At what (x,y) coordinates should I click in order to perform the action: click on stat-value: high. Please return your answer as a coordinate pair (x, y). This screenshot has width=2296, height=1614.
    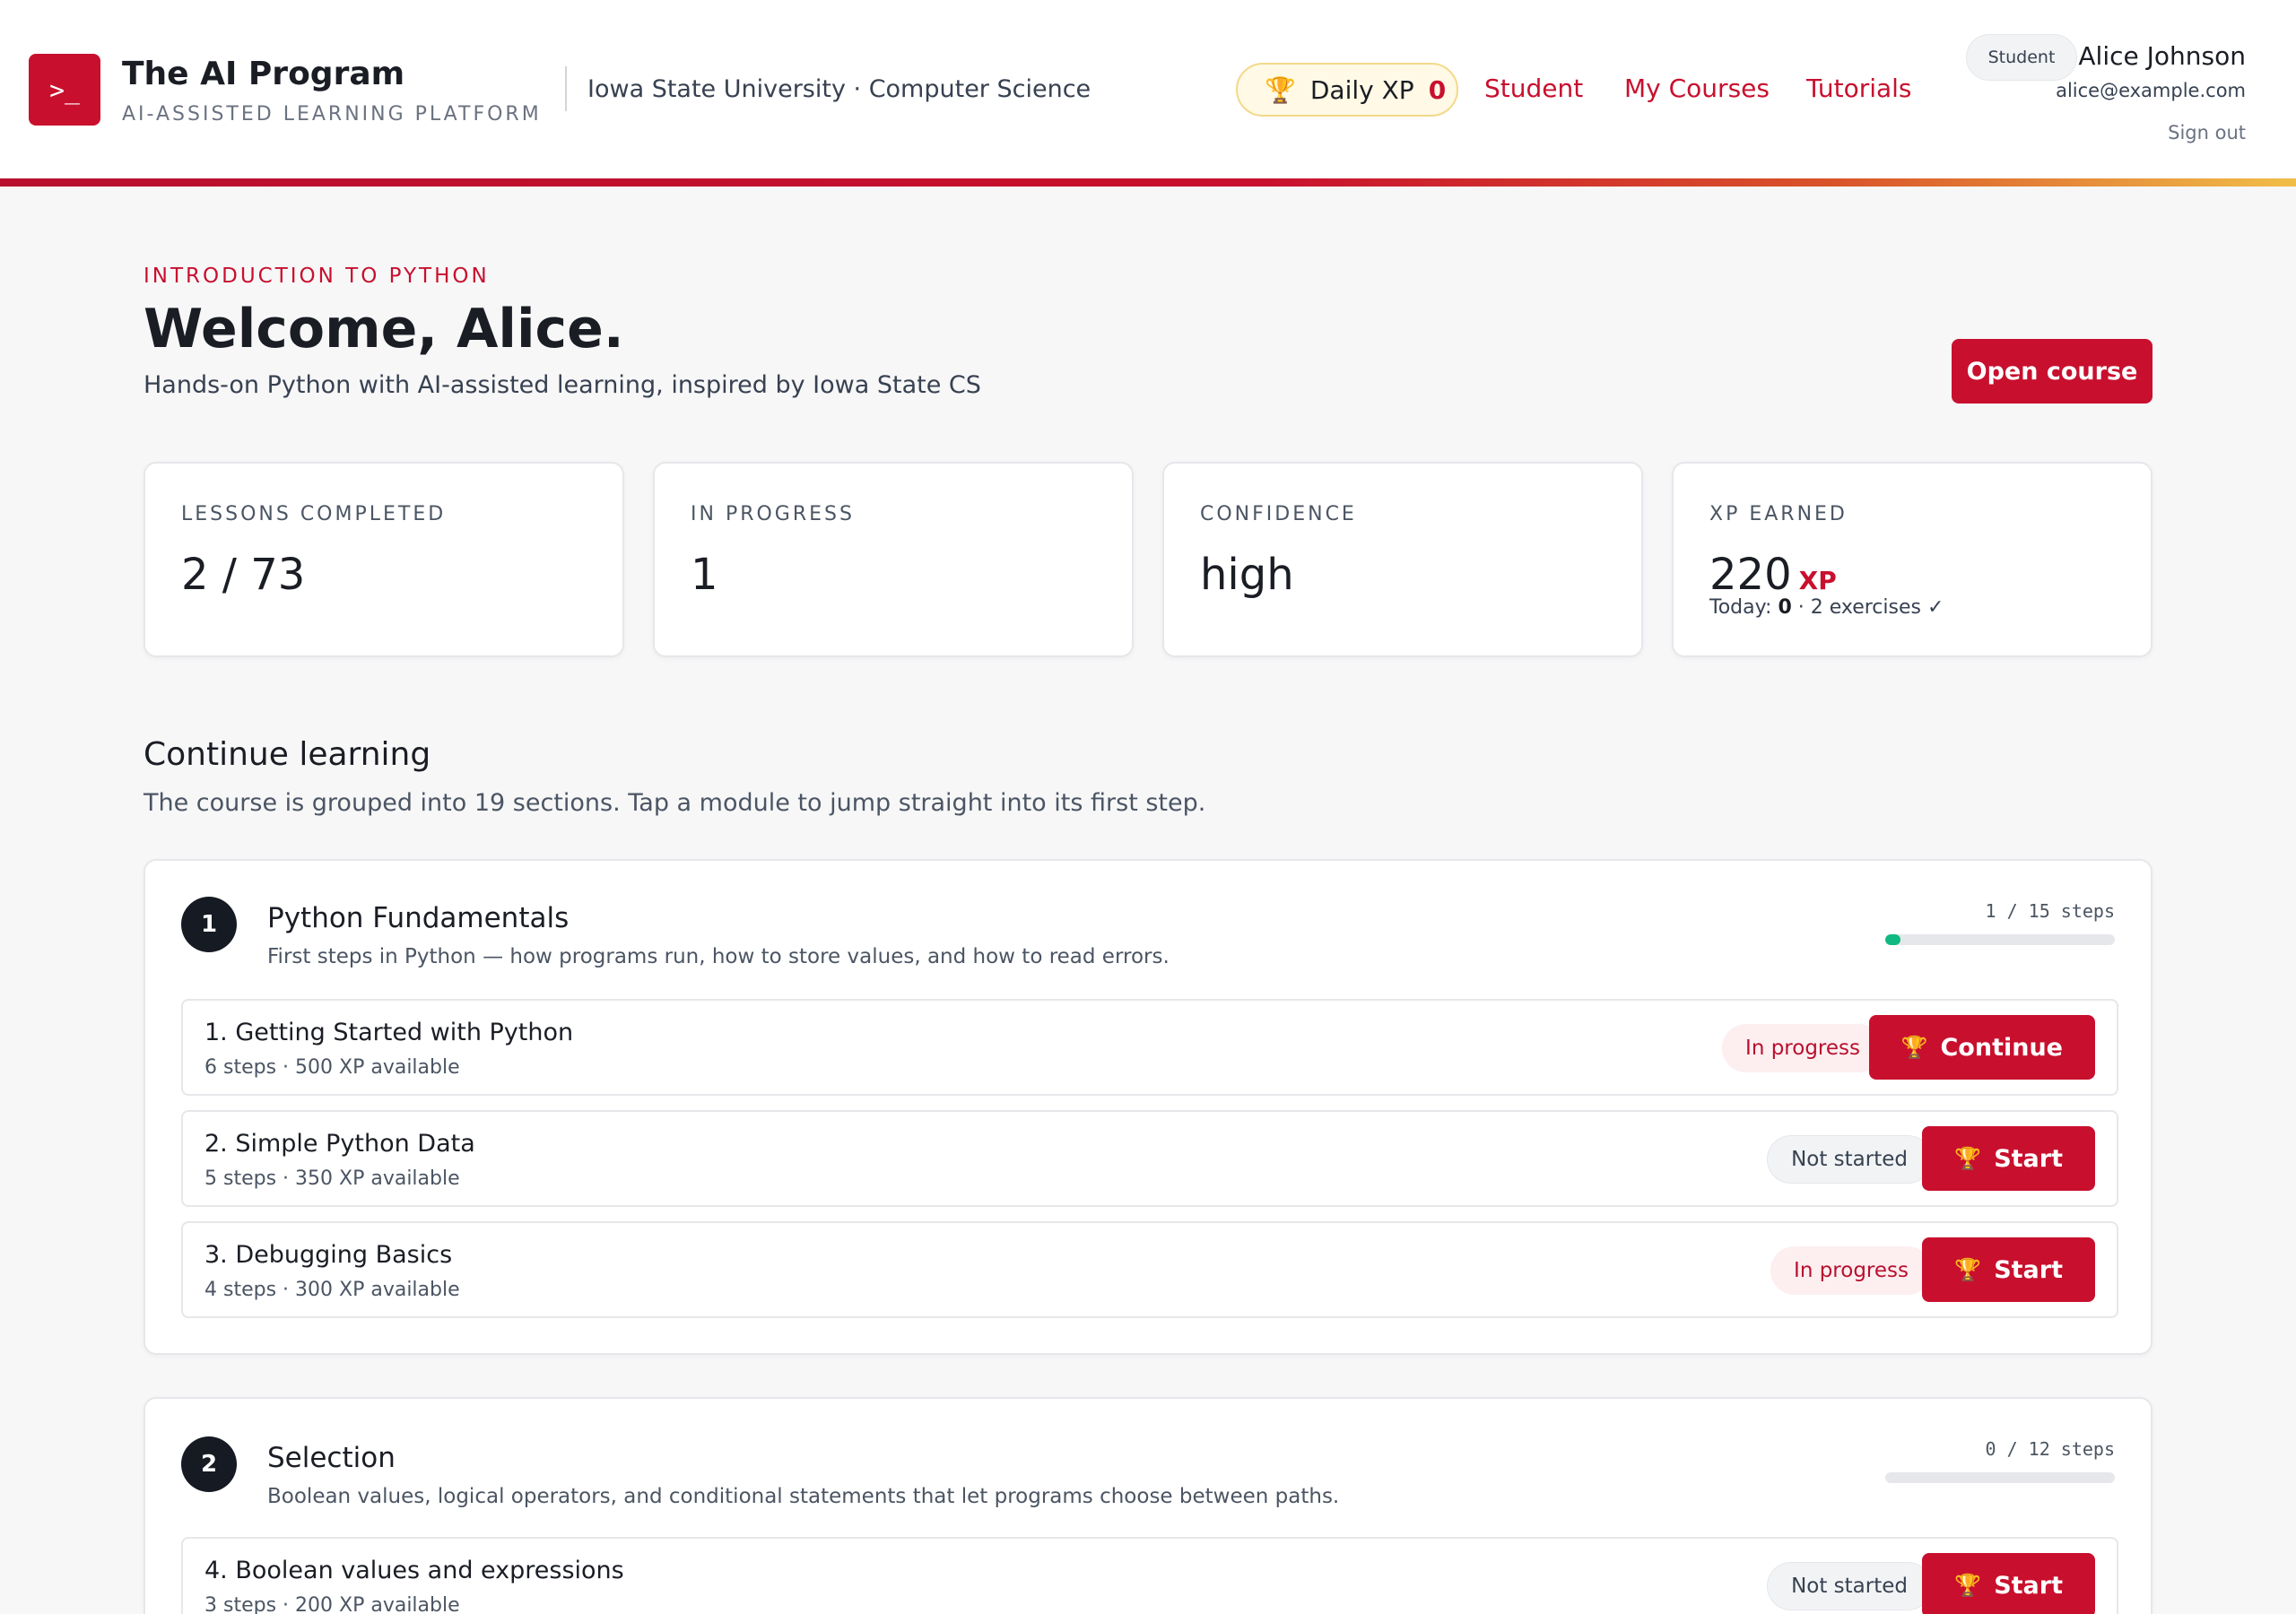
    Looking at the image, I should click on (1247, 575).